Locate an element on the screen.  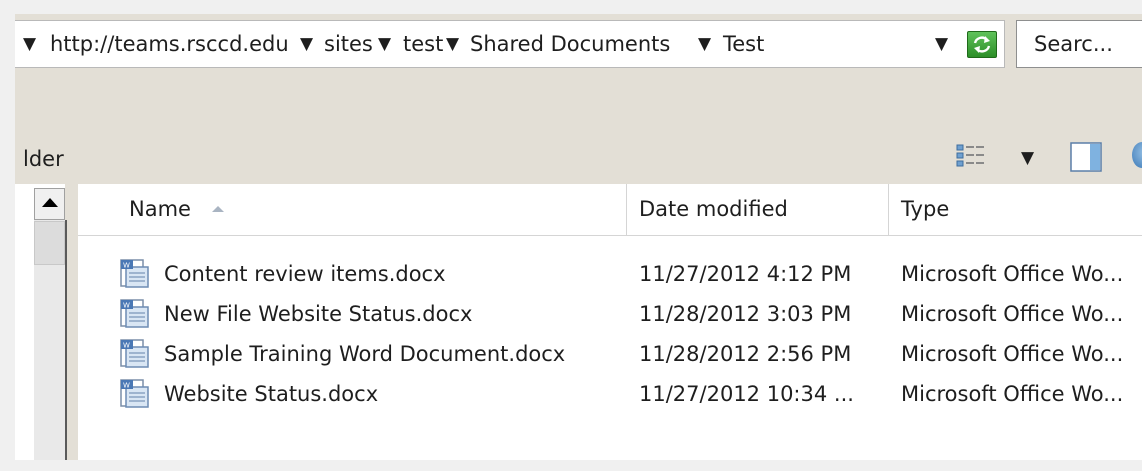
breadcrumb-shared-documents: Shared Documents is located at coordinates (570, 44).